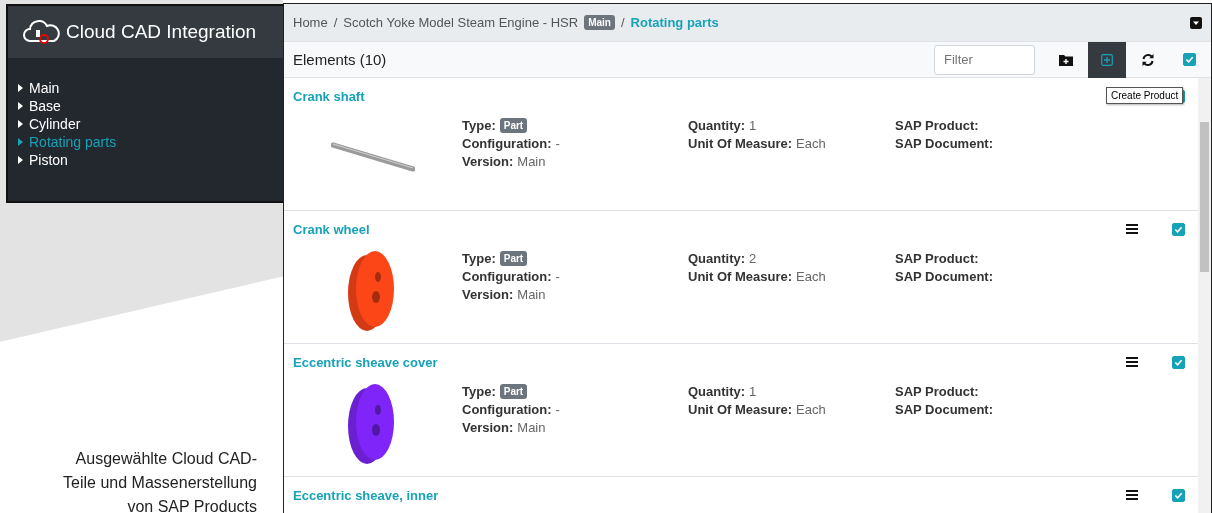  I want to click on elements-title: Elements (10), so click(340, 59).